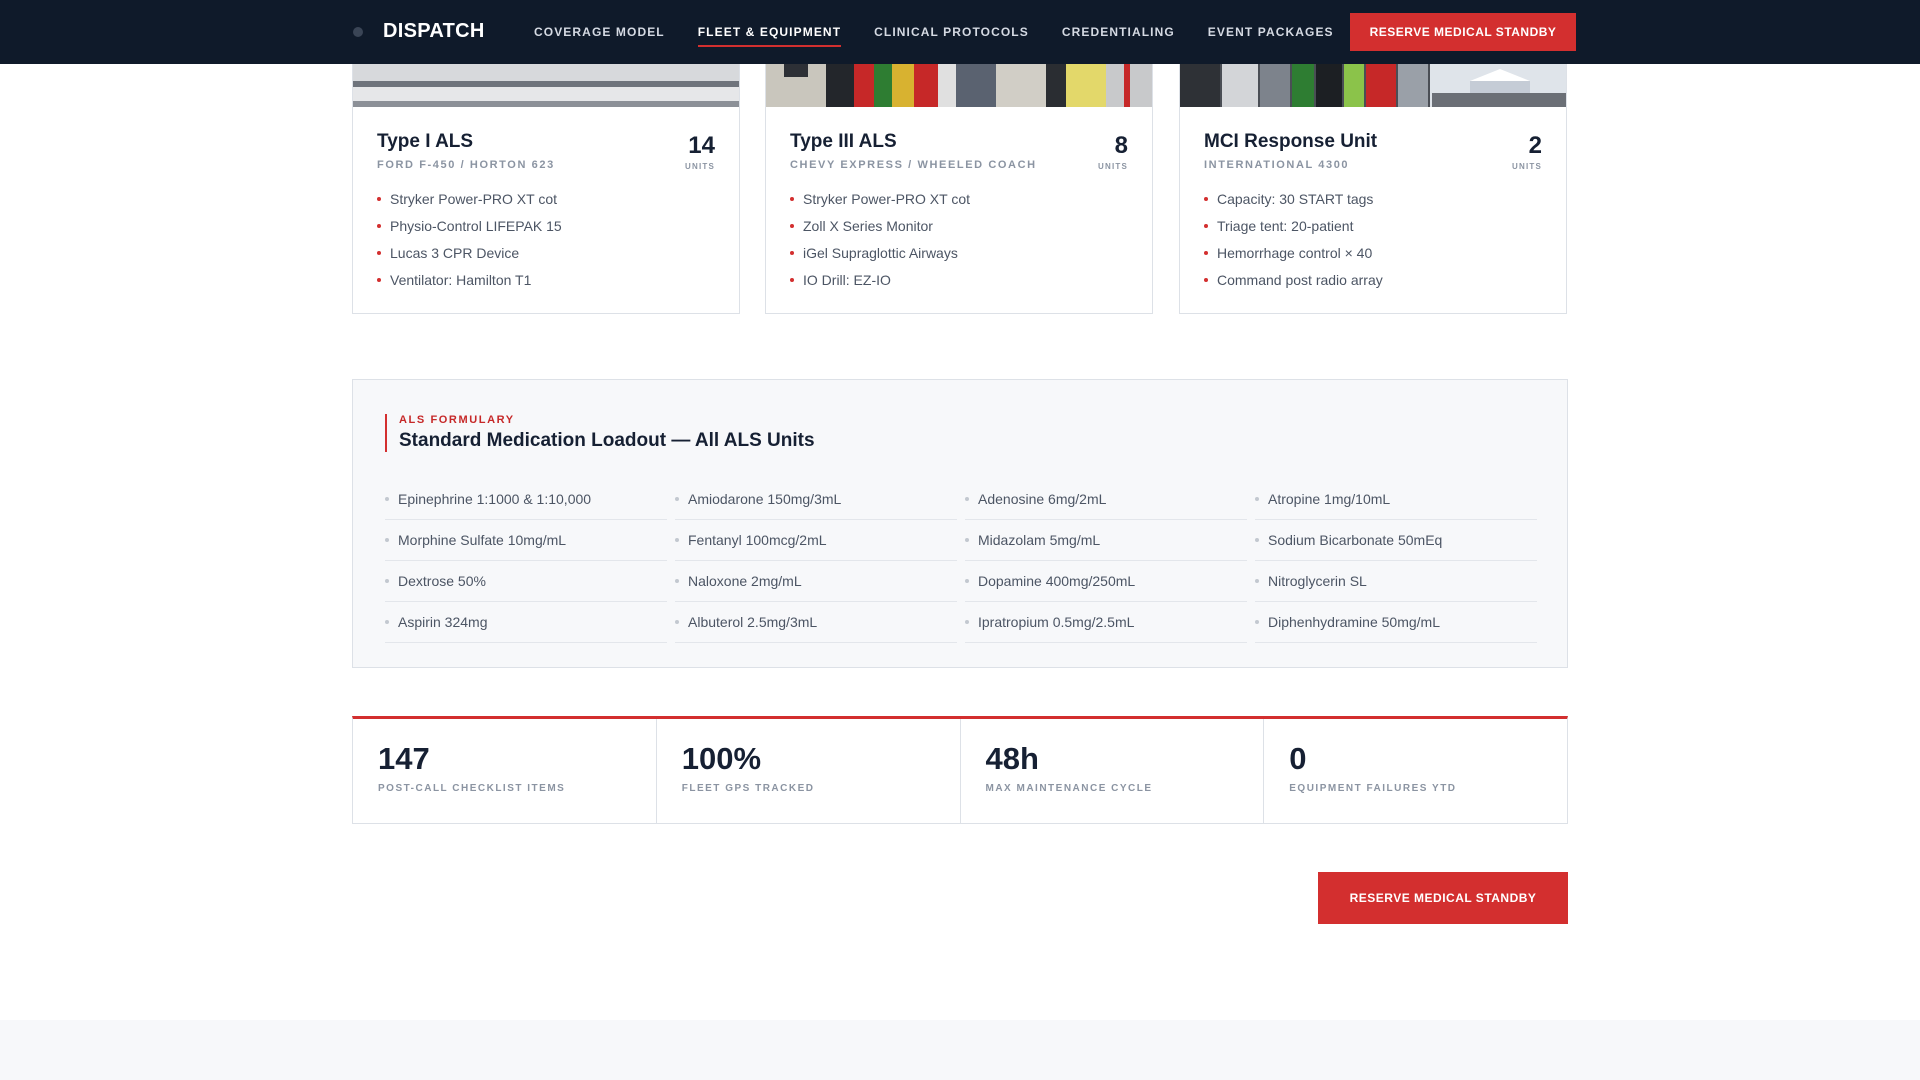 This screenshot has height=1080, width=1920. I want to click on stat-label: MAX MAINTENANCE CYCLE, so click(1069, 788).